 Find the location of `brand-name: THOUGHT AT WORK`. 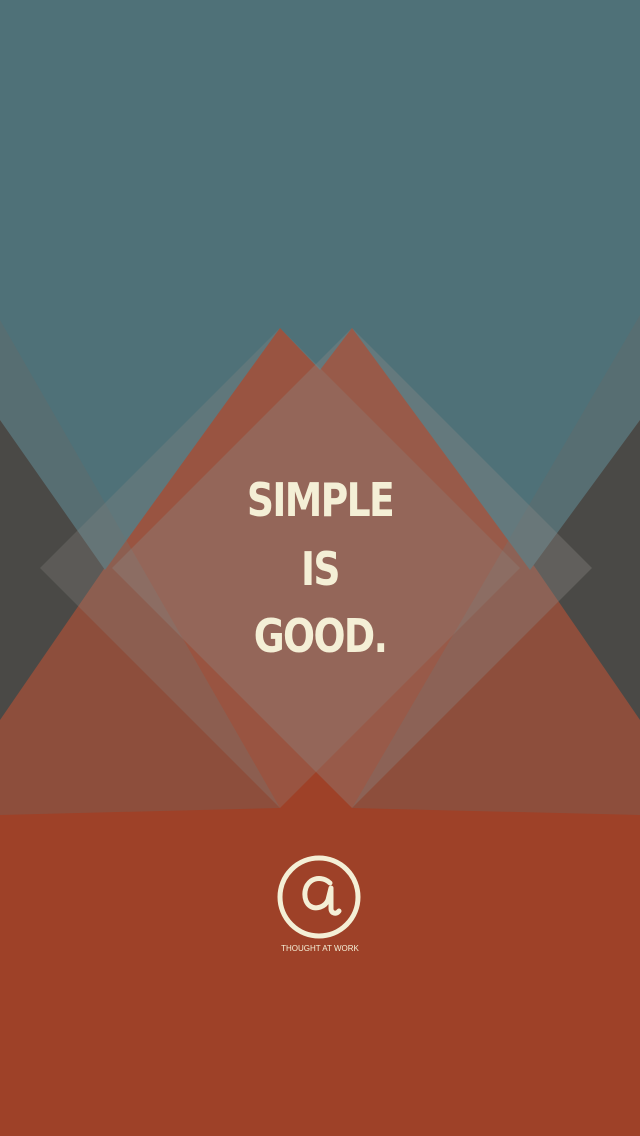

brand-name: THOUGHT AT WORK is located at coordinates (320, 948).